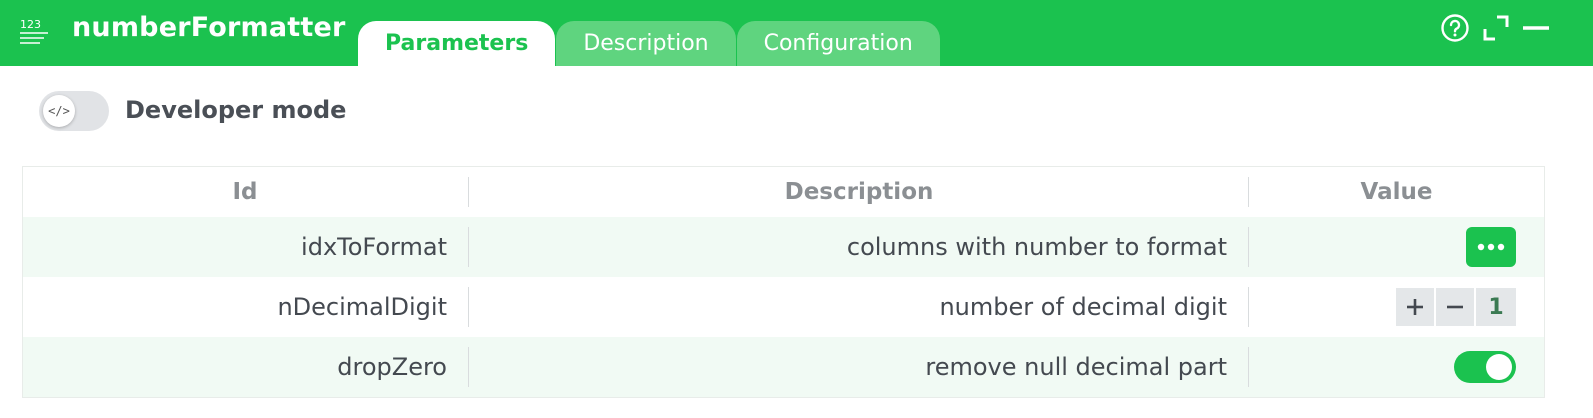  Describe the element at coordinates (374, 247) in the screenshot. I see `param-id: idxToFormat` at that location.